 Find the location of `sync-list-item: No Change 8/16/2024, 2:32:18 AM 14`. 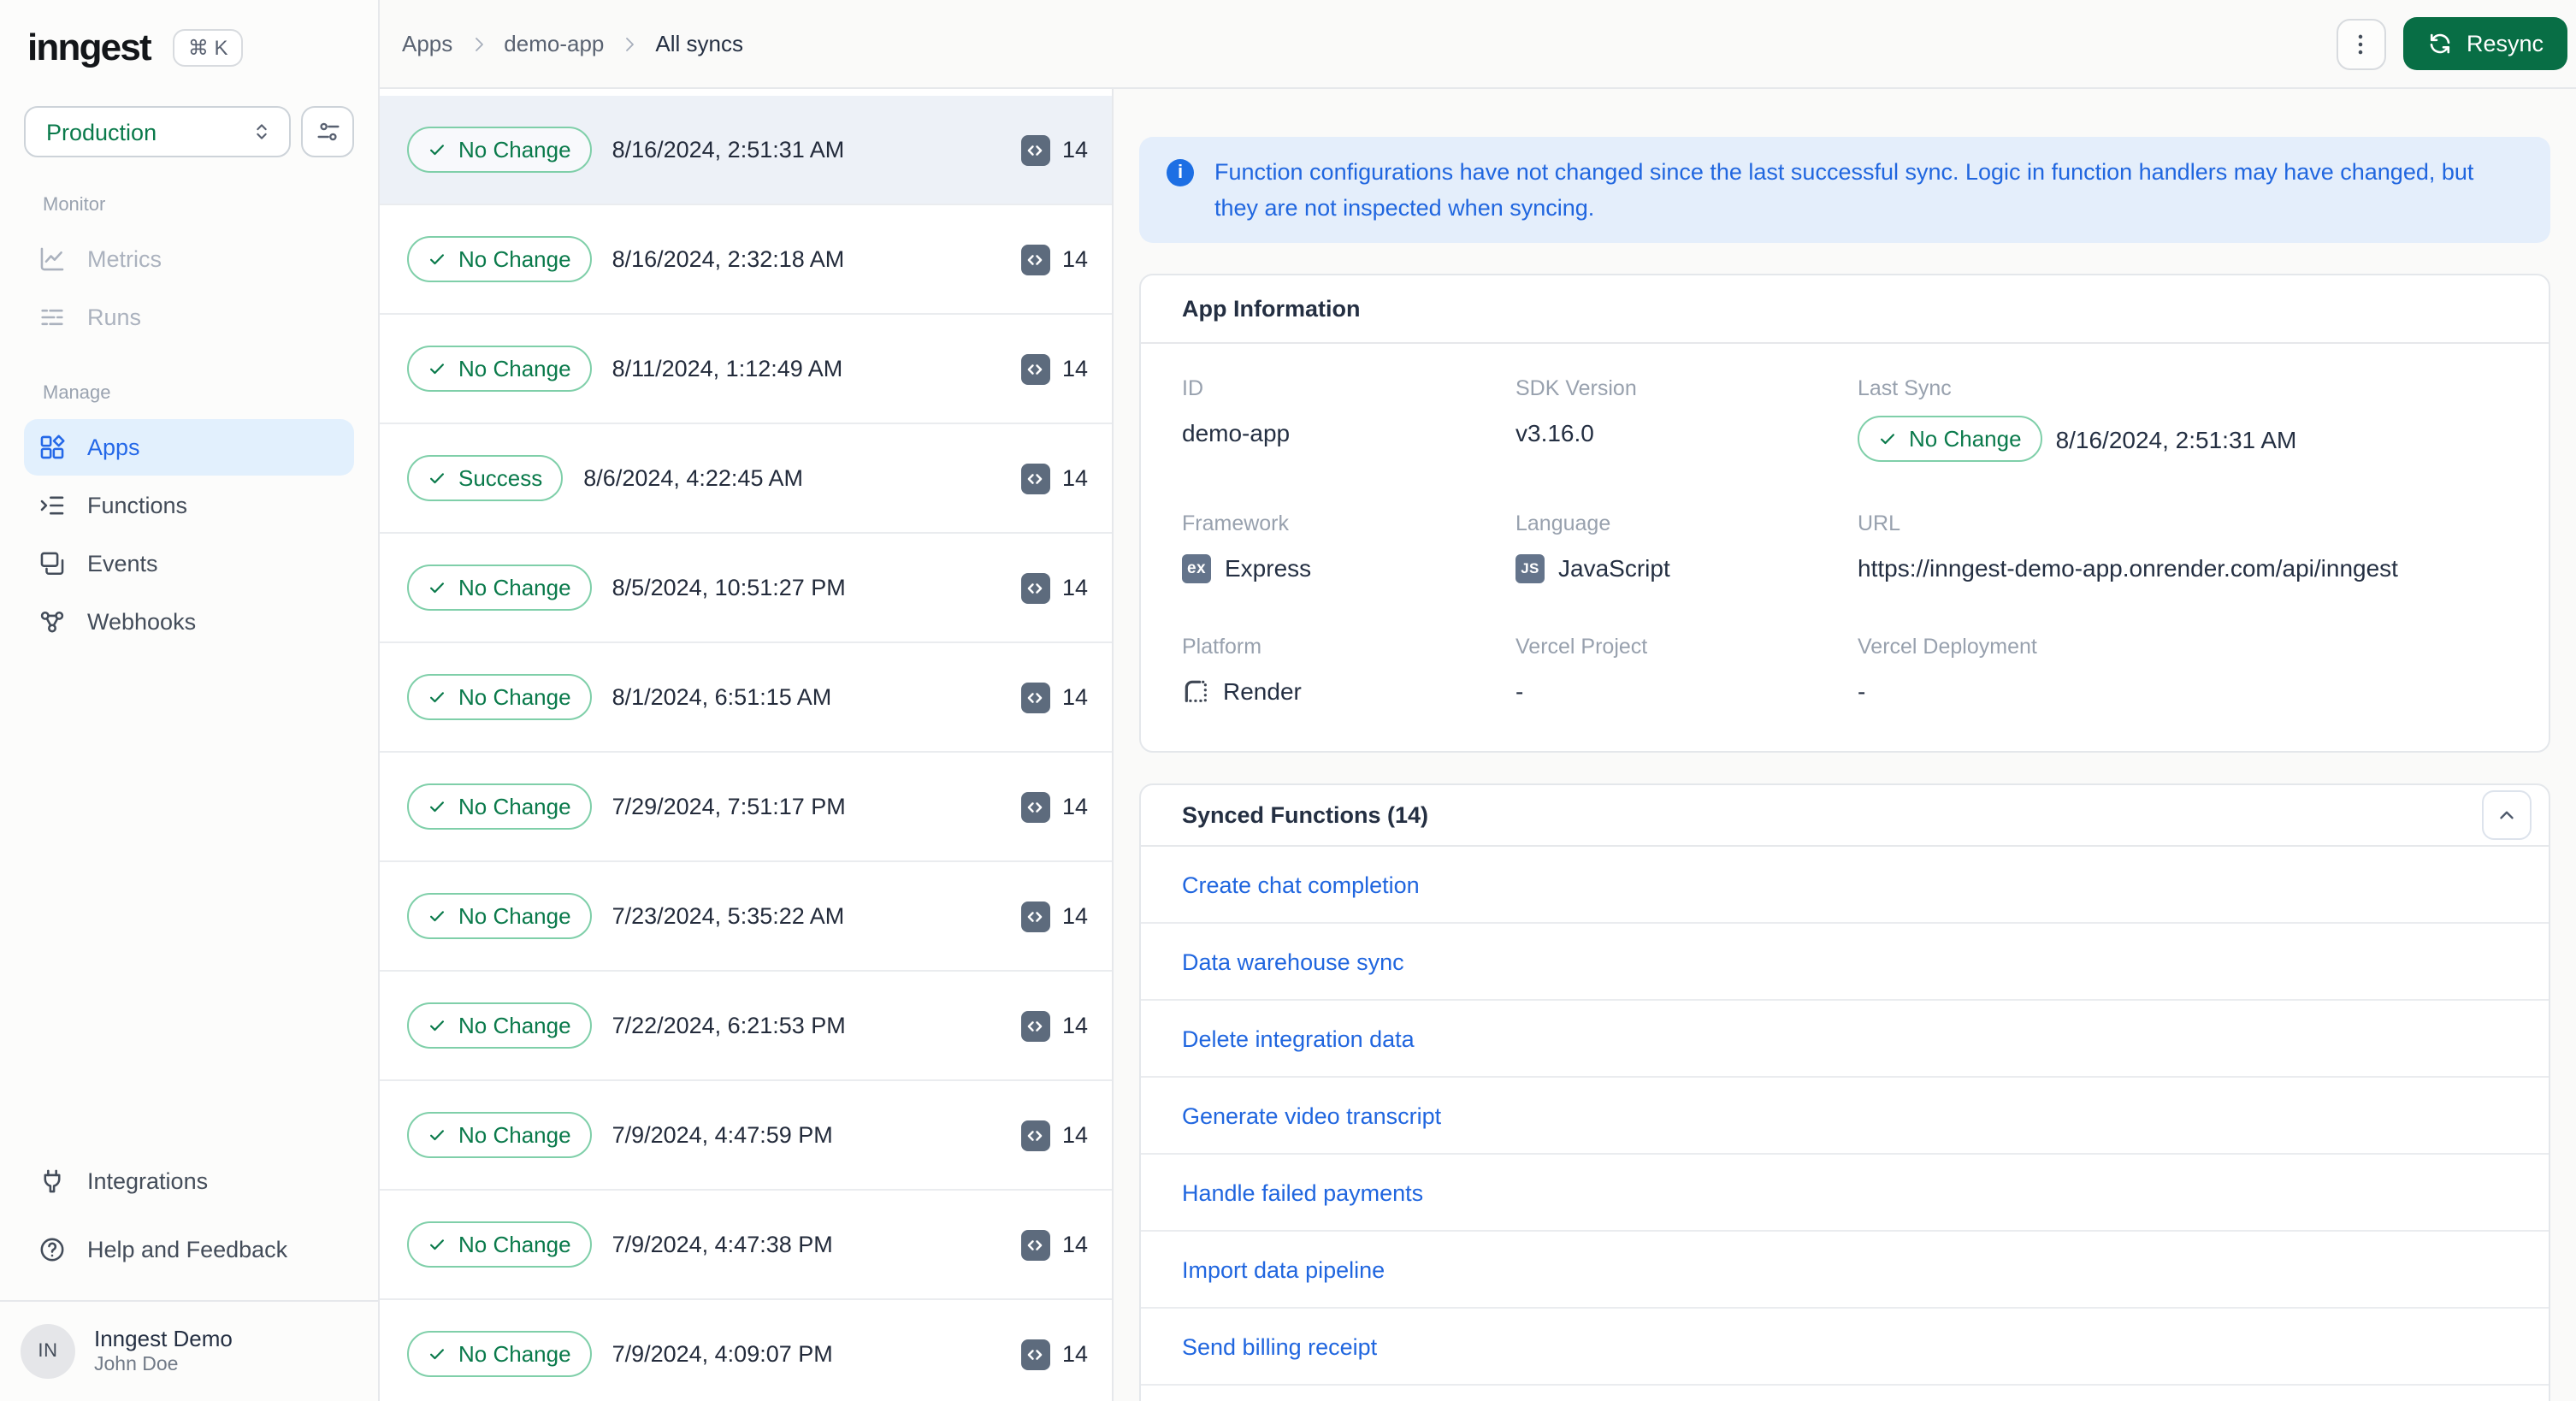

sync-list-item: No Change 8/16/2024, 2:32:18 AM 14 is located at coordinates (746, 260).